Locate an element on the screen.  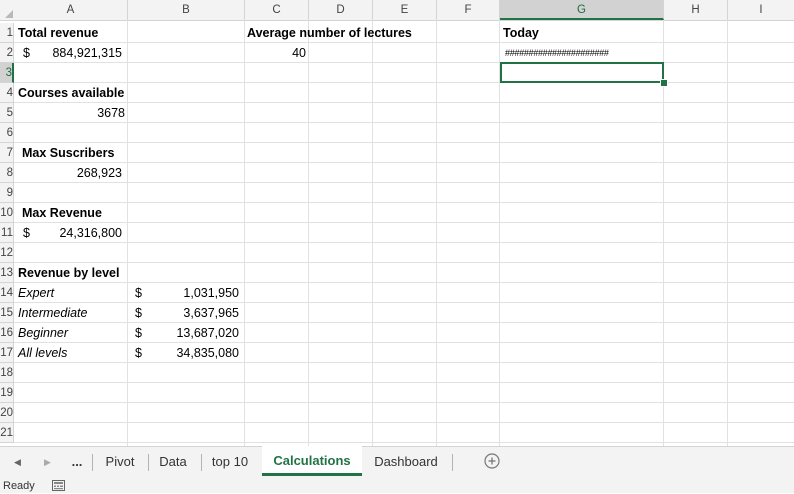
column-header-i: I is located at coordinates (761, 10).